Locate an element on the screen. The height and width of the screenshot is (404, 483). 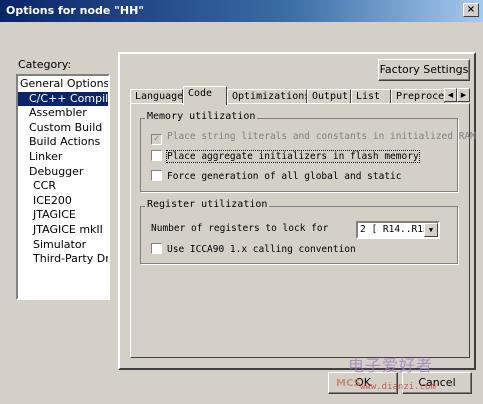
tab-scroll-buttons: ◀ ▶ is located at coordinates (457, 95).